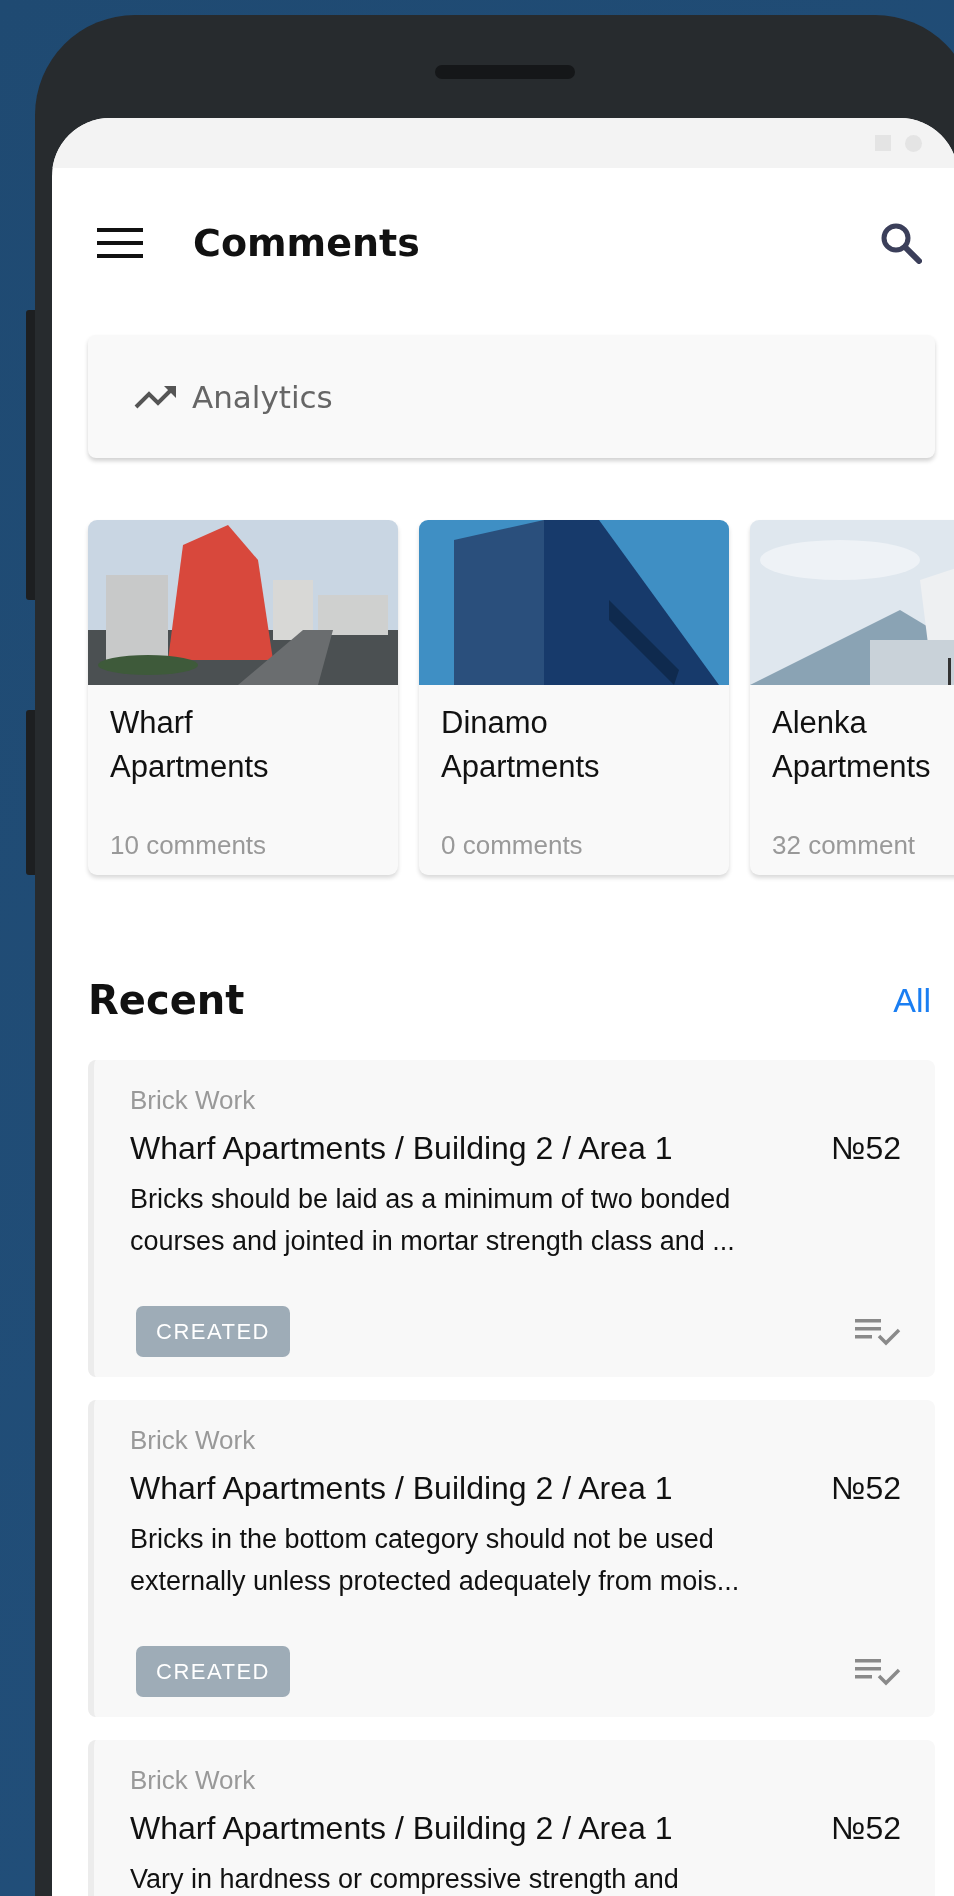  What do you see at coordinates (912, 1000) in the screenshot?
I see `all-link: All` at bounding box center [912, 1000].